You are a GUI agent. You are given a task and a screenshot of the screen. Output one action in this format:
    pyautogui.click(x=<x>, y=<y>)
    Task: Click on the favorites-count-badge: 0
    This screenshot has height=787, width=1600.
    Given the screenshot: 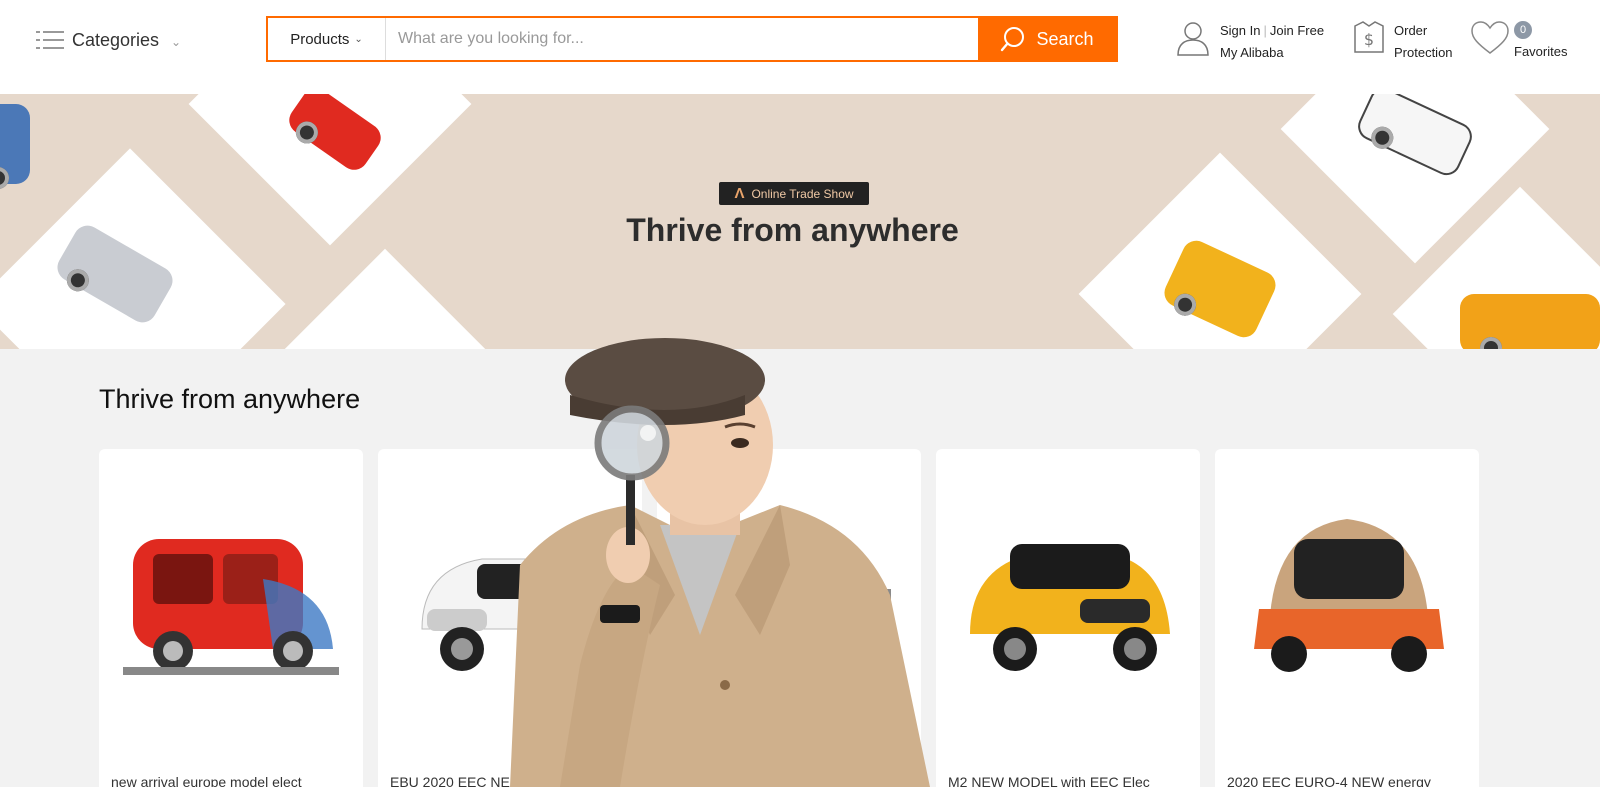 What is the action you would take?
    pyautogui.click(x=1523, y=30)
    